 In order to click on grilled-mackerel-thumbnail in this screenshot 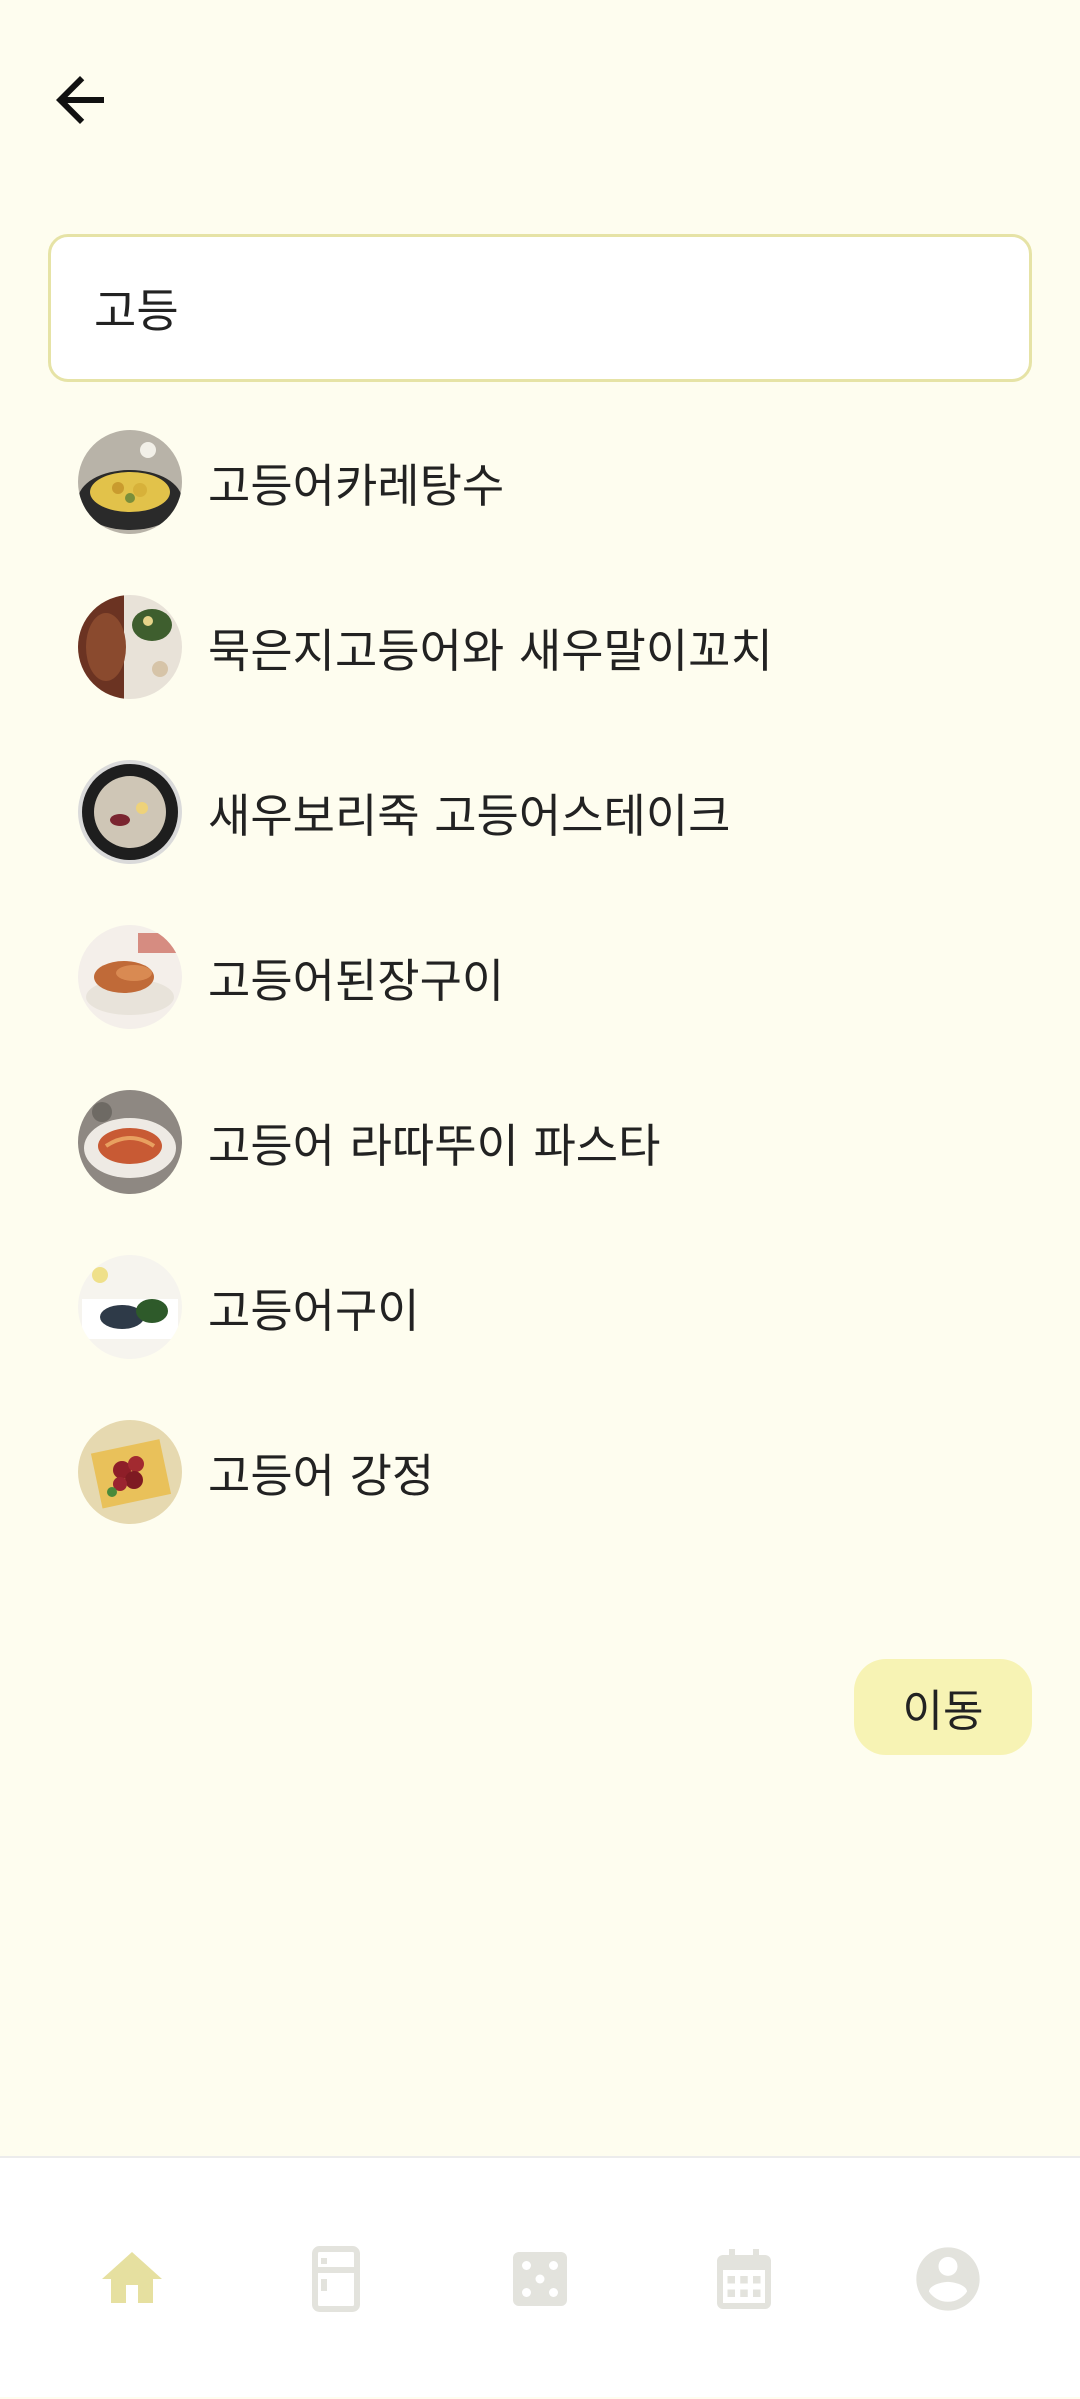, I will do `click(130, 1307)`.